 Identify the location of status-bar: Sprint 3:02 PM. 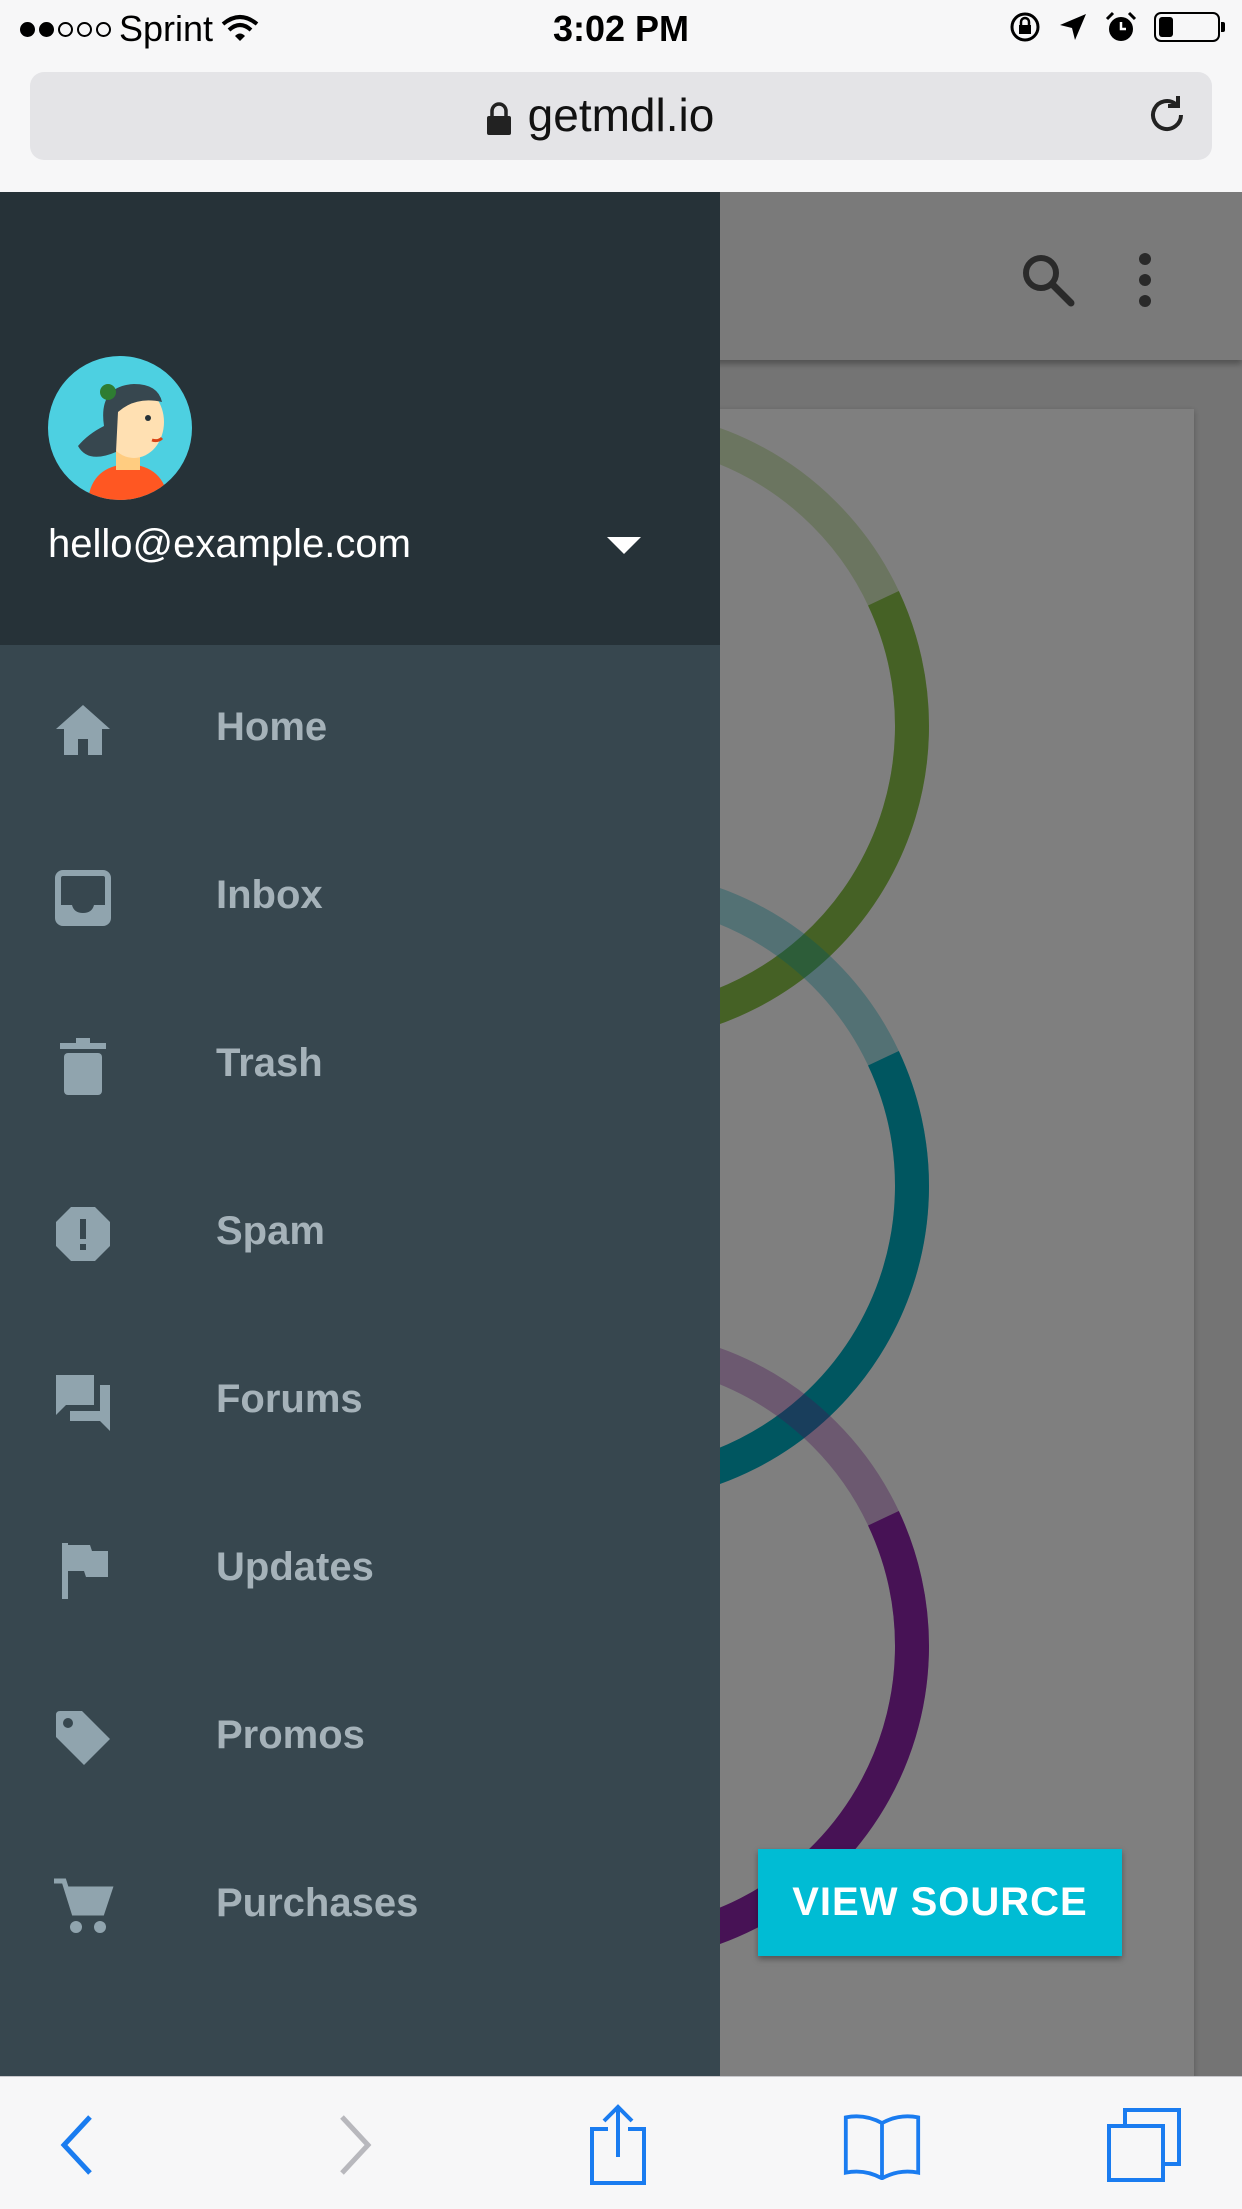
(621, 32).